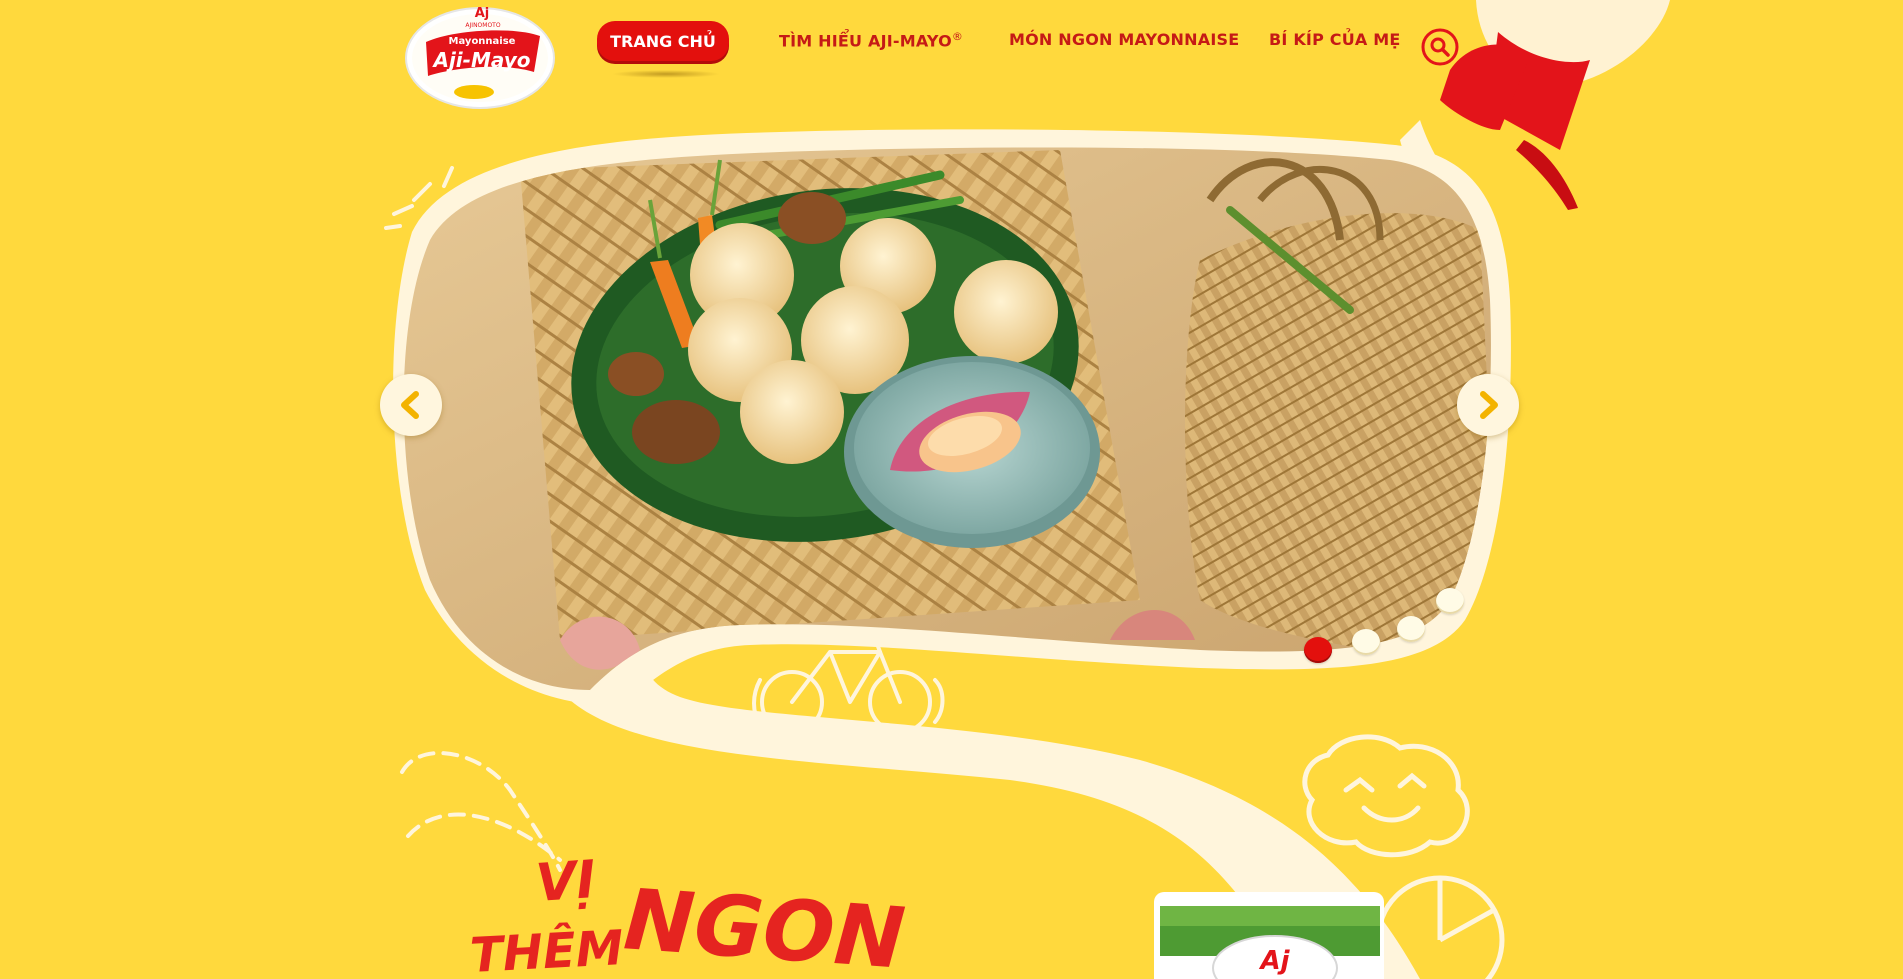 The height and width of the screenshot is (979, 1903). I want to click on search-icon, so click(1440, 47).